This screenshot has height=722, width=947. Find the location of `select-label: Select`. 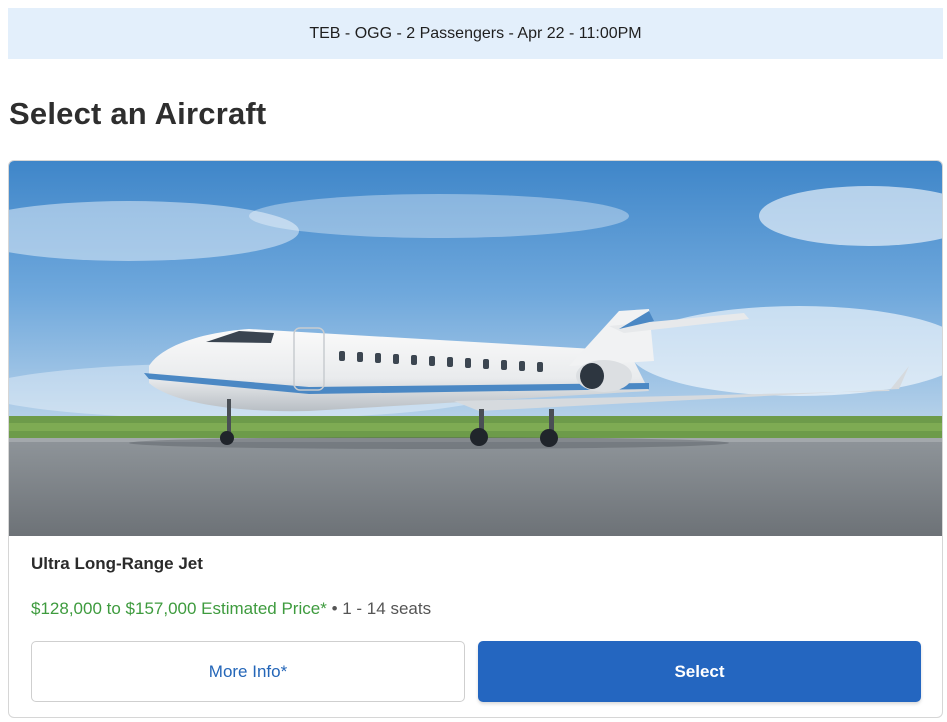

select-label: Select is located at coordinates (699, 671).